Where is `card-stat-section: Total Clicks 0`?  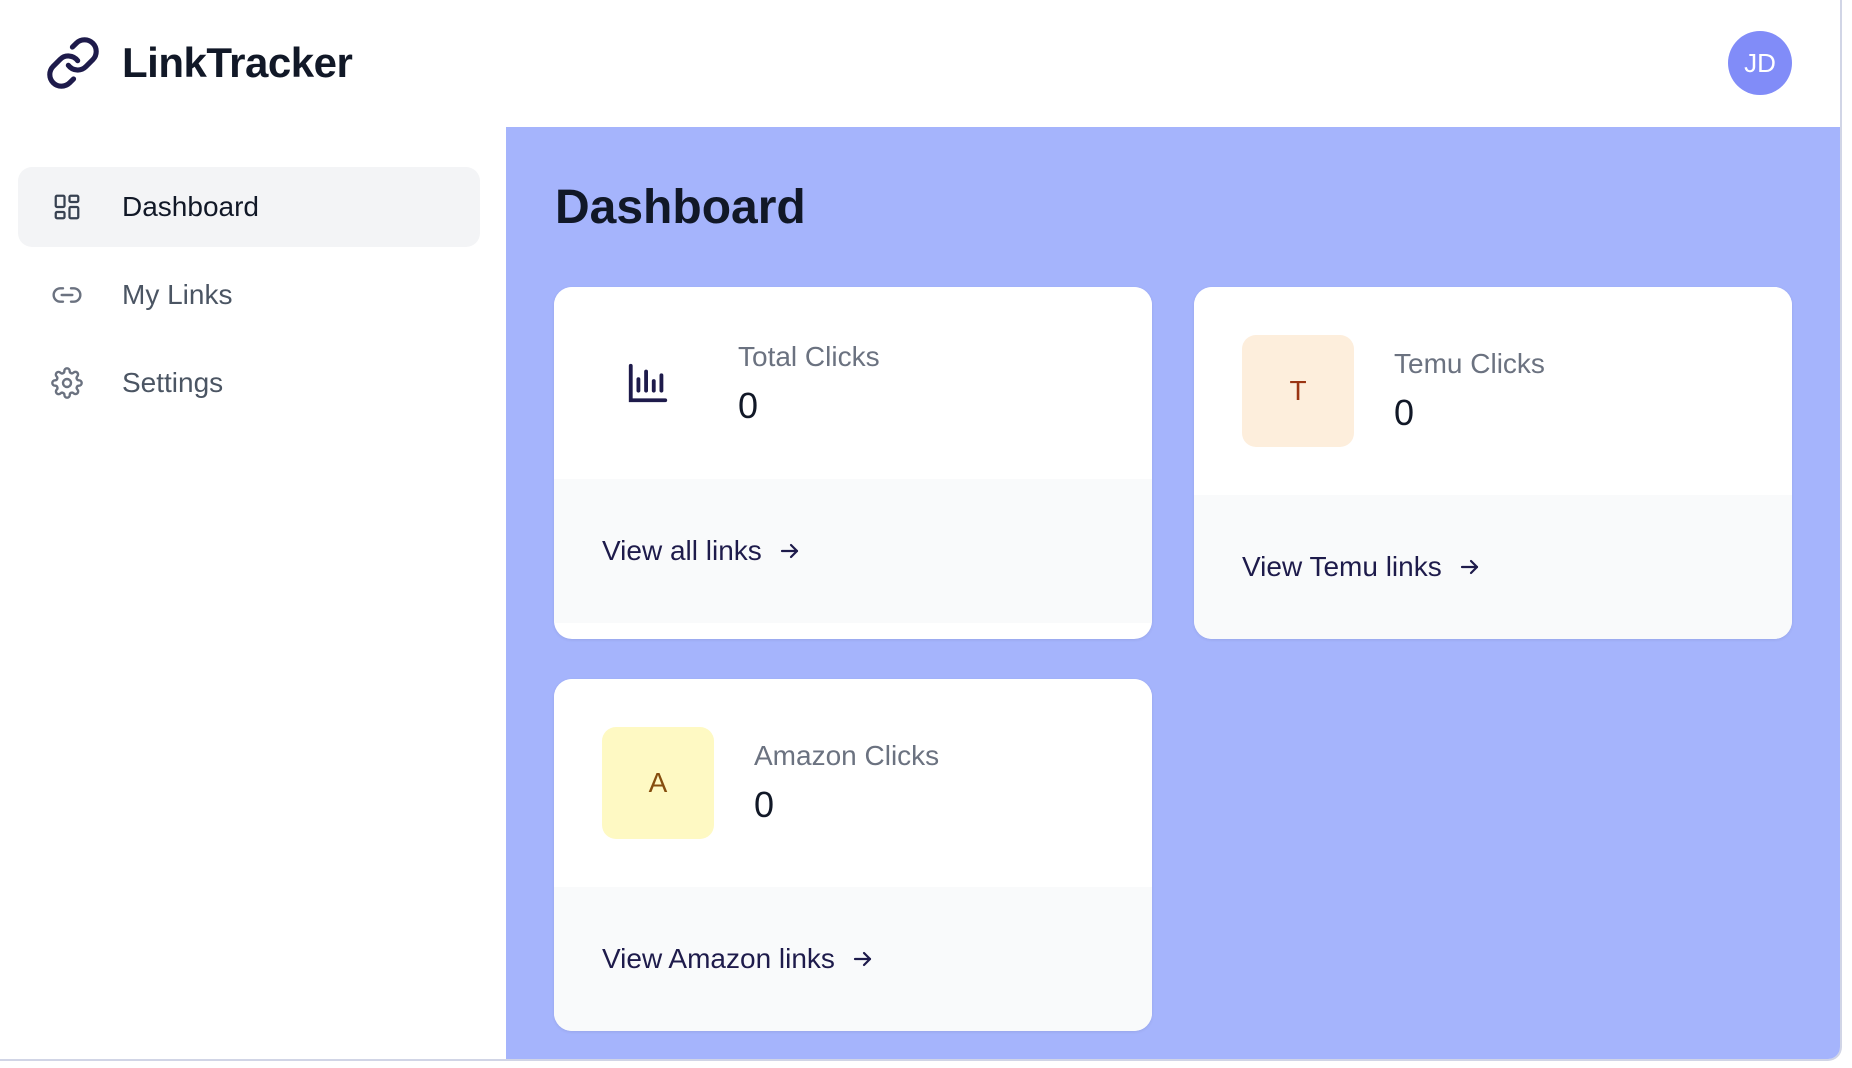
card-stat-section: Total Clicks 0 is located at coordinates (853, 383).